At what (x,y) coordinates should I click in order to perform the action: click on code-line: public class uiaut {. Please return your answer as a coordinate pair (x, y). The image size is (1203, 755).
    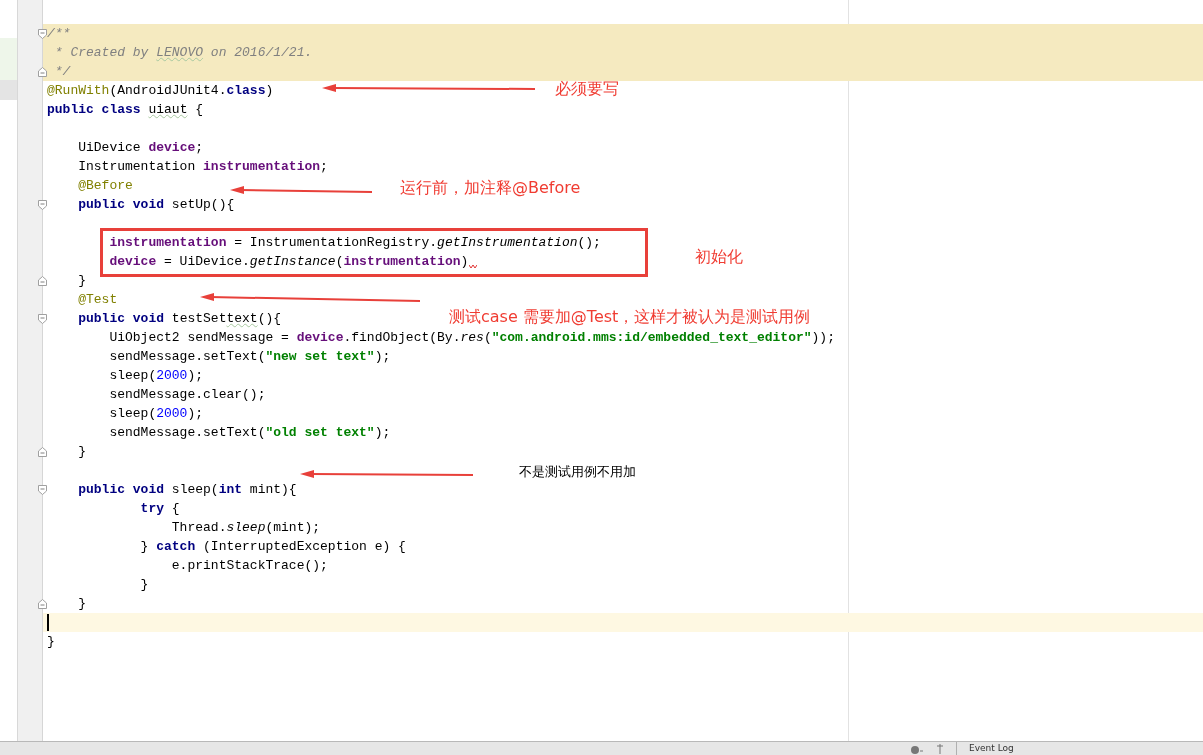
    Looking at the image, I should click on (125, 110).